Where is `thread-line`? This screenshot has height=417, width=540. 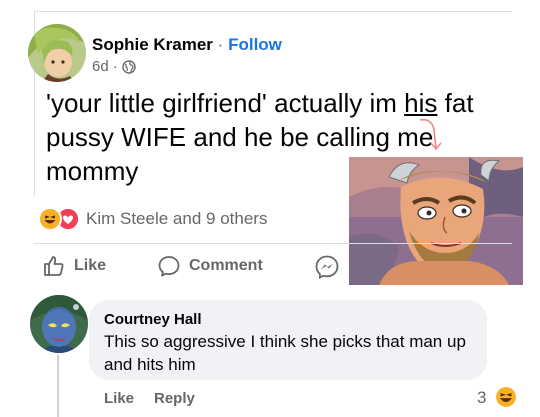
thread-line is located at coordinates (58, 386).